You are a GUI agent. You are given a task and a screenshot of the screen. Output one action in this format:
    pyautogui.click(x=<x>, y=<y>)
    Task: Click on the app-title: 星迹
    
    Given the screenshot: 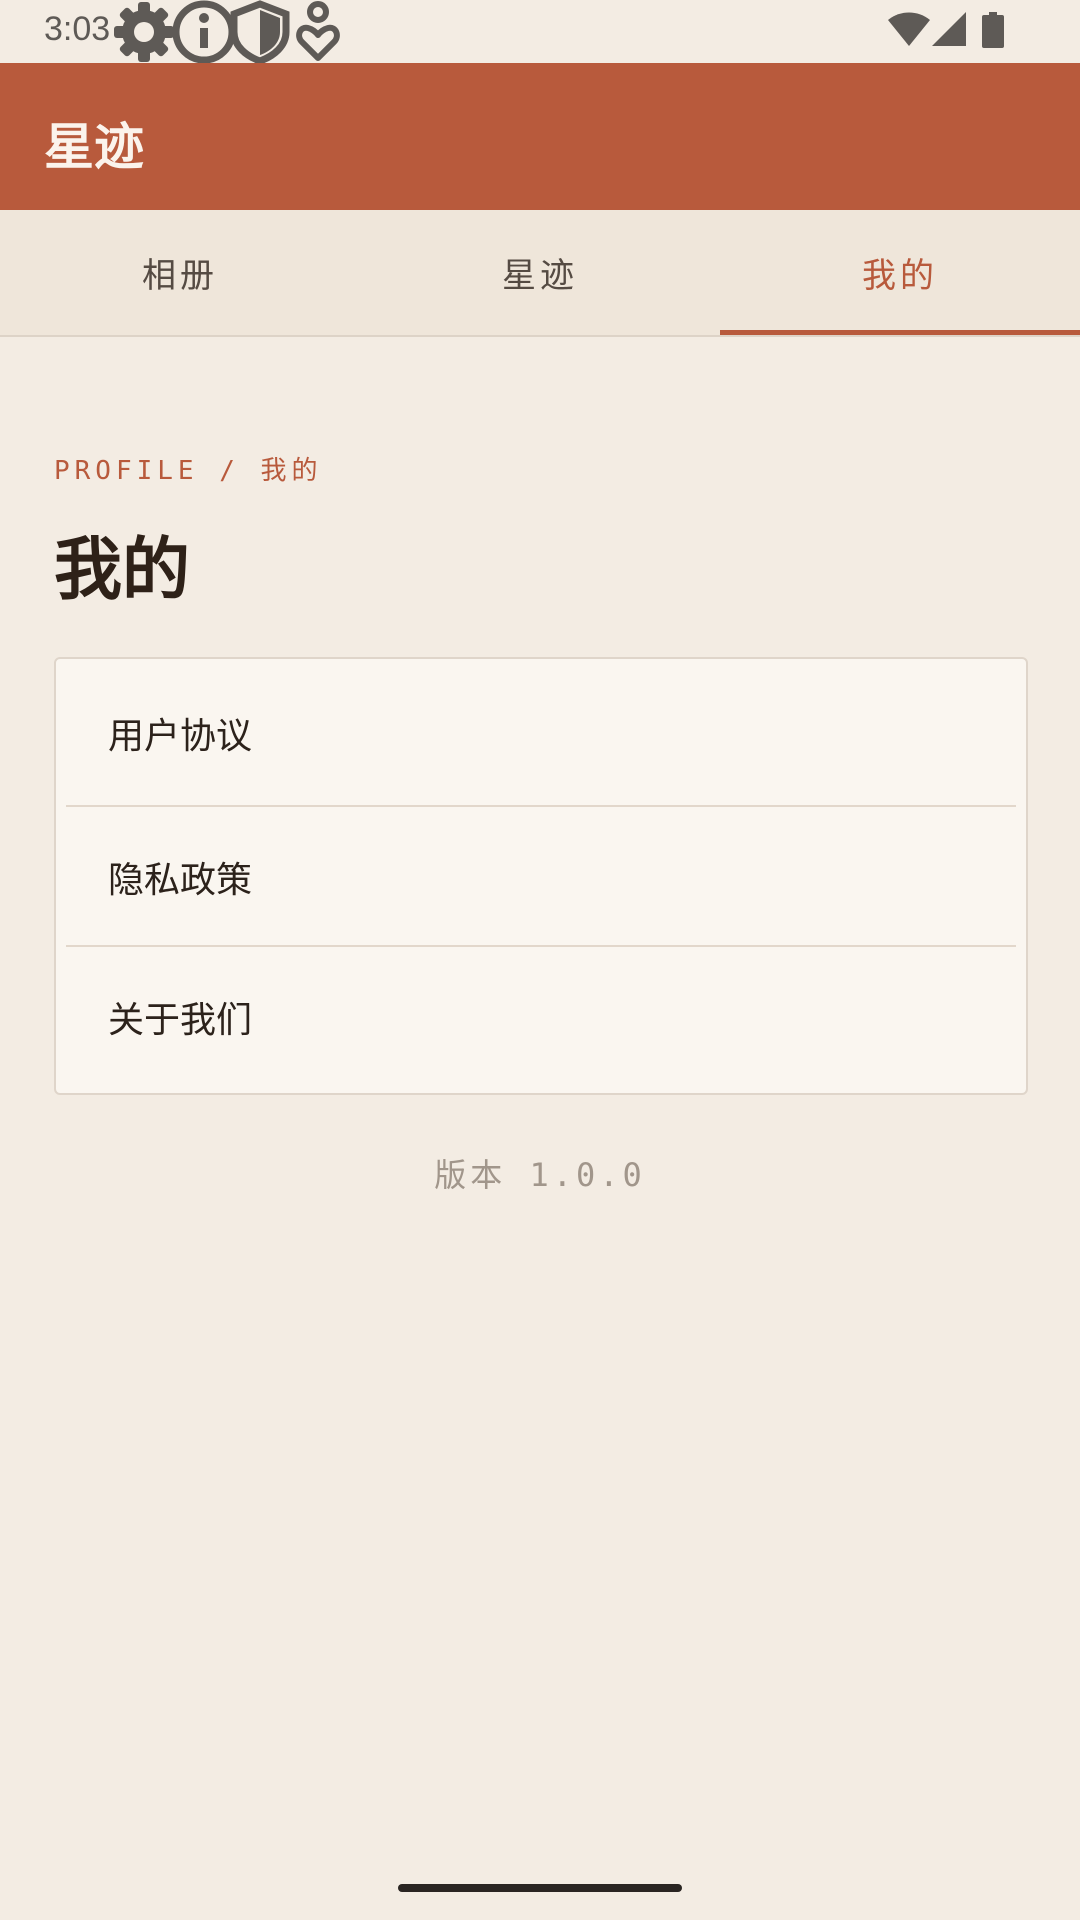 What is the action you would take?
    pyautogui.click(x=94, y=147)
    